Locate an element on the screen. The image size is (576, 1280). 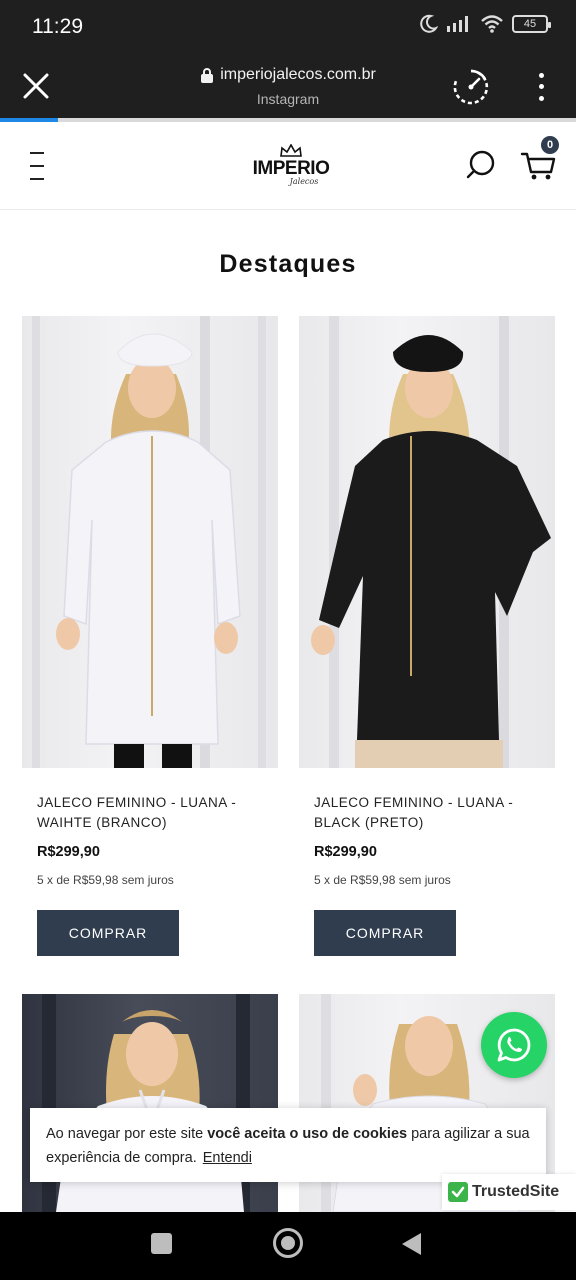
more-options-icon is located at coordinates (541, 76).